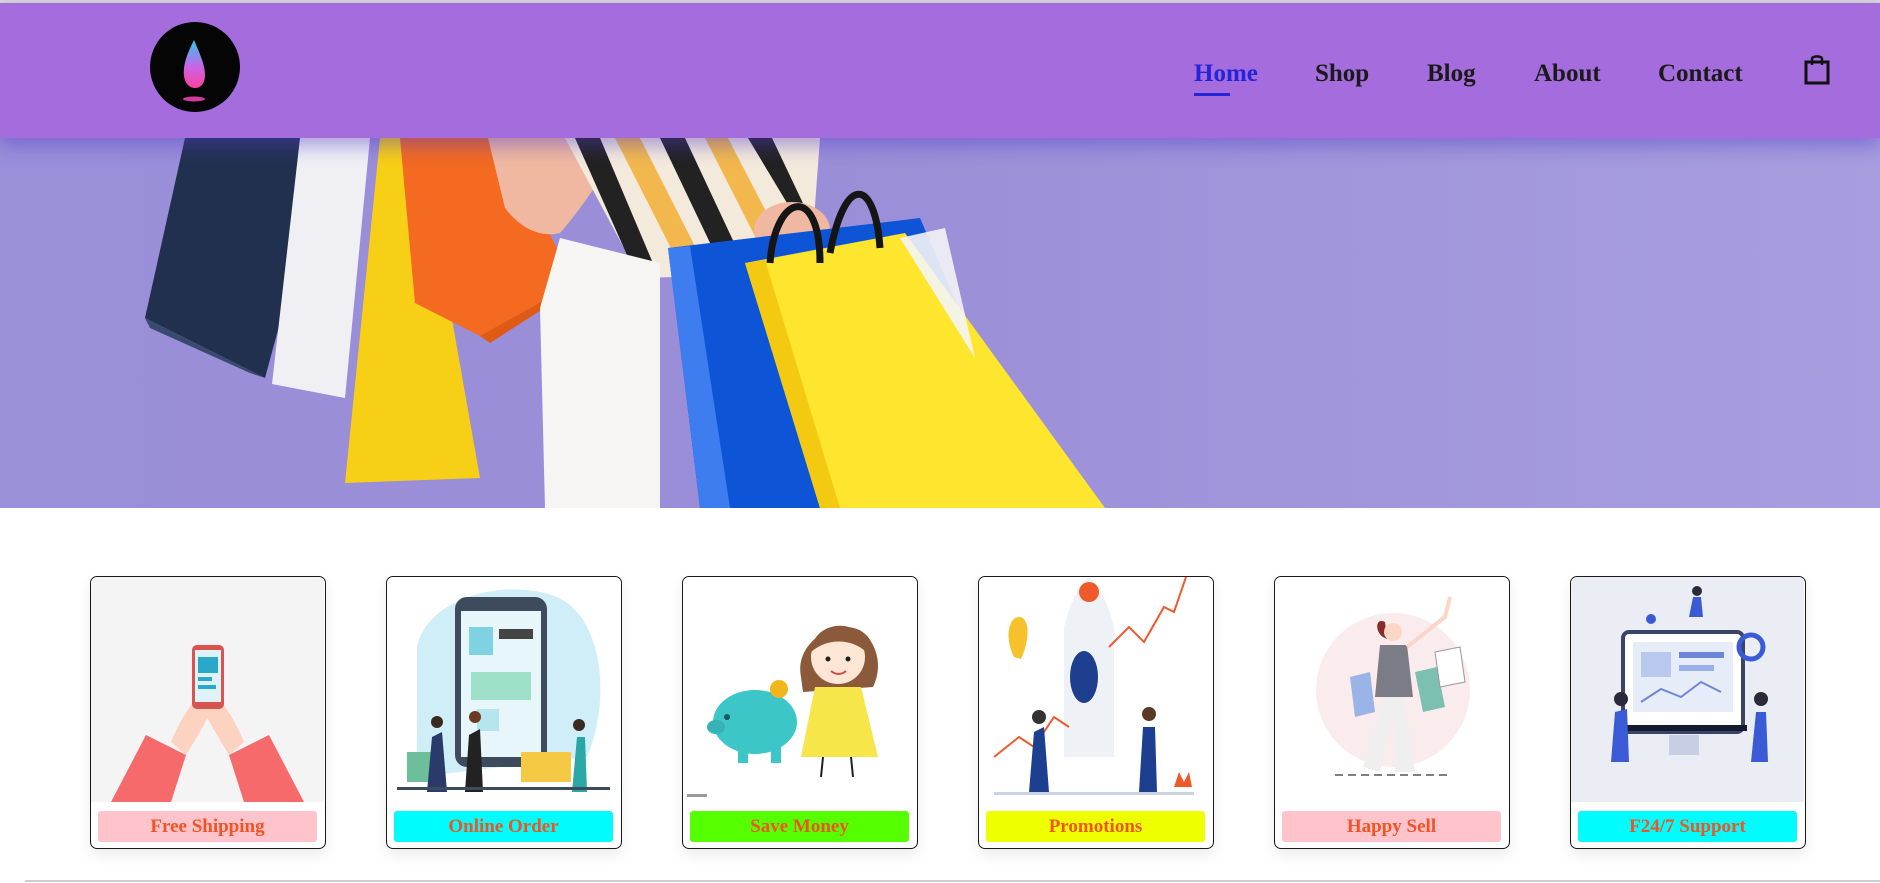 Image resolution: width=1880 pixels, height=883 pixels. I want to click on hands-holding-phone-illustration, so click(207, 689).